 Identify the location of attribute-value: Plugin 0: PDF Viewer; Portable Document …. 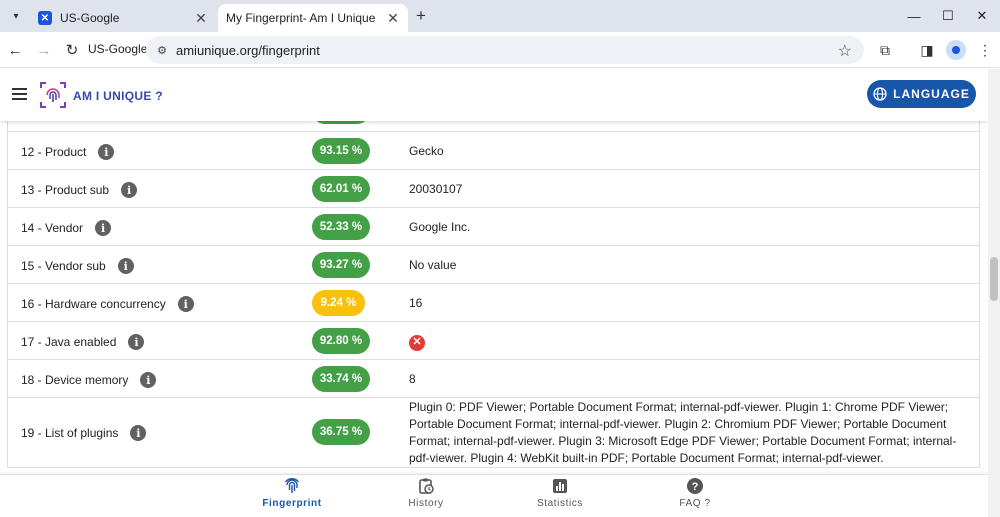
(683, 432).